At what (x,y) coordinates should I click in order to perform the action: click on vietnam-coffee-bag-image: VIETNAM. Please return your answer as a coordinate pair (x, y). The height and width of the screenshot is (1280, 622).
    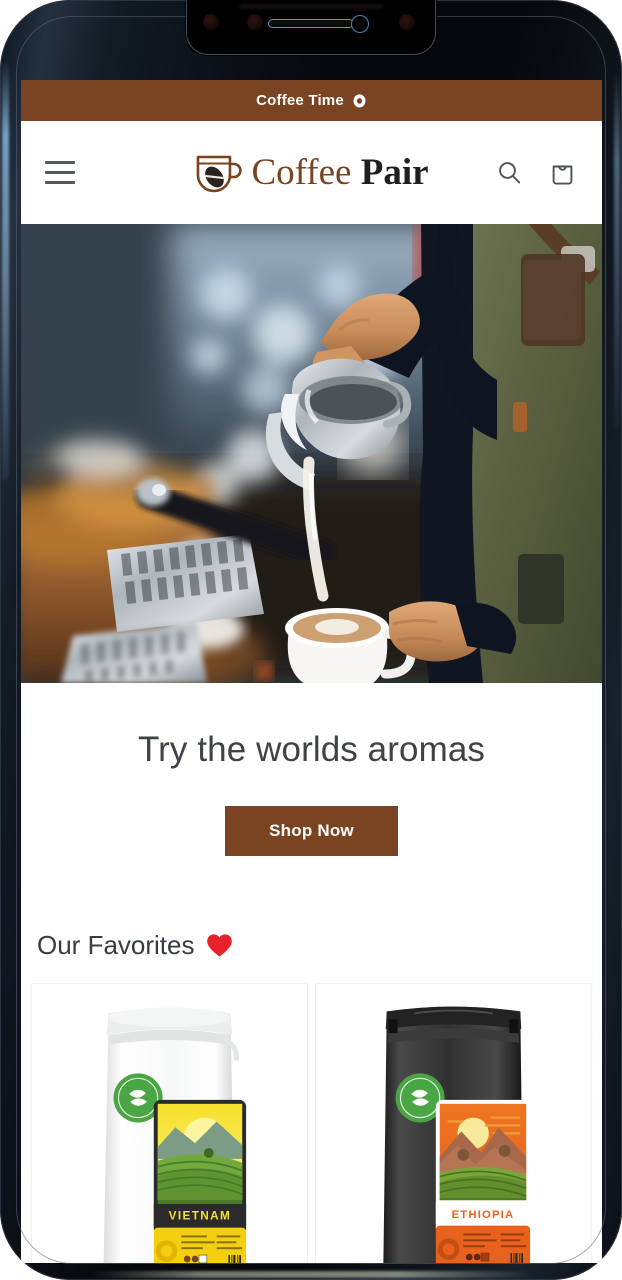
    Looking at the image, I should click on (169, 1123).